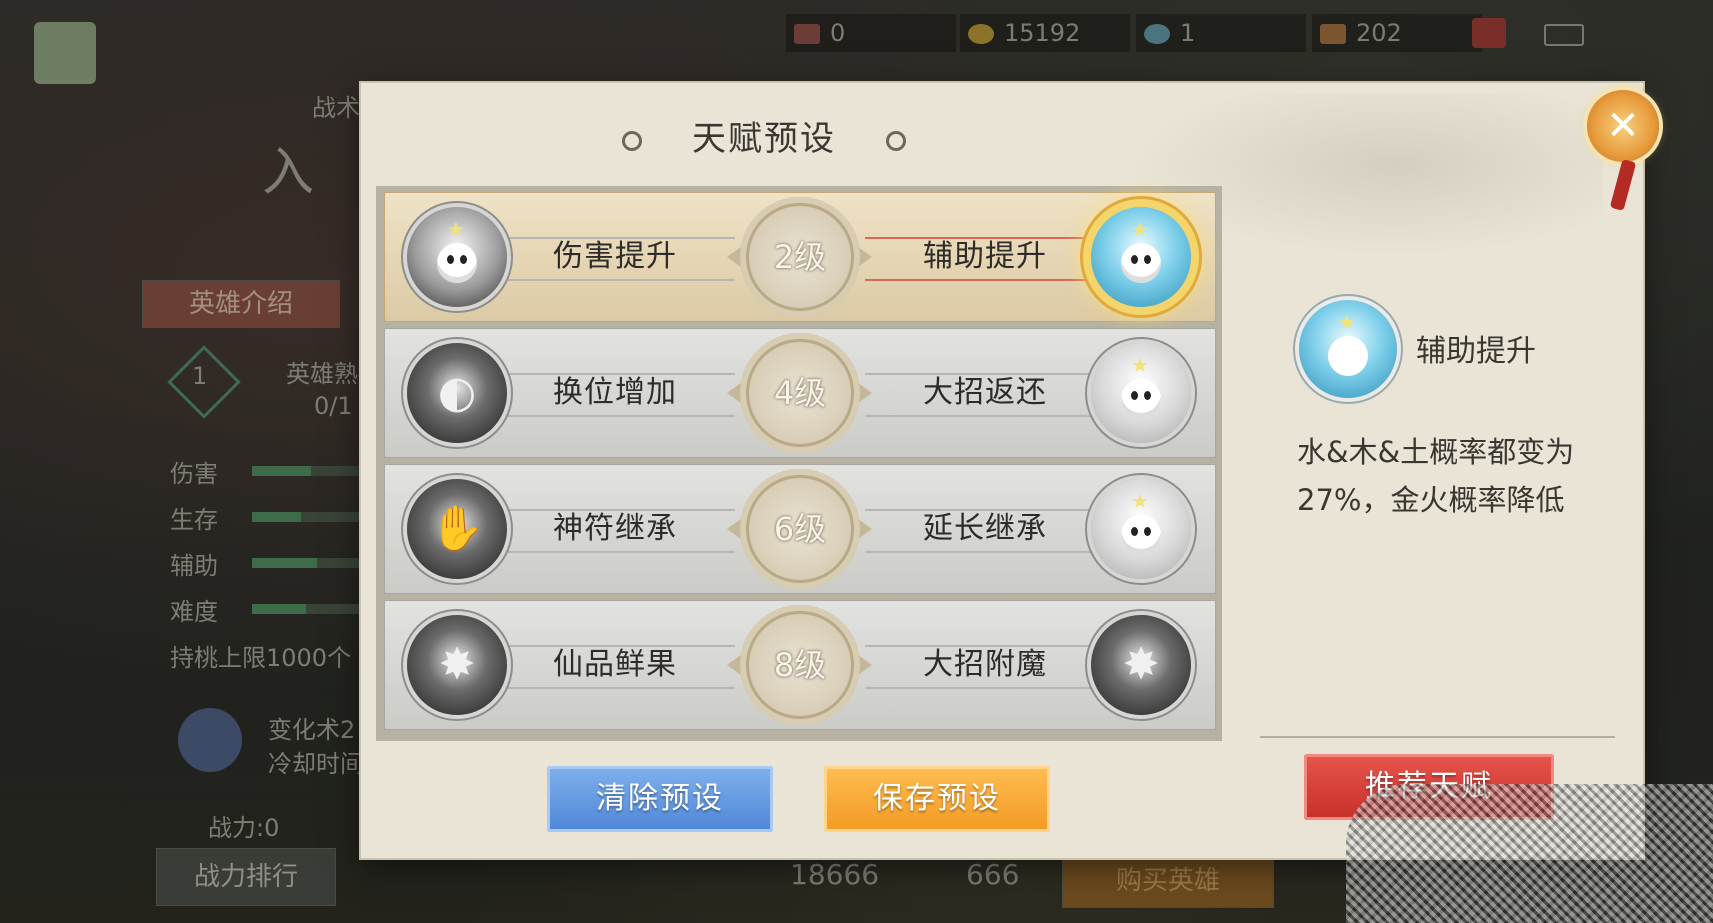 This screenshot has height=923, width=1713. What do you see at coordinates (1042, 33) in the screenshot?
I see `gold-count: 15192` at bounding box center [1042, 33].